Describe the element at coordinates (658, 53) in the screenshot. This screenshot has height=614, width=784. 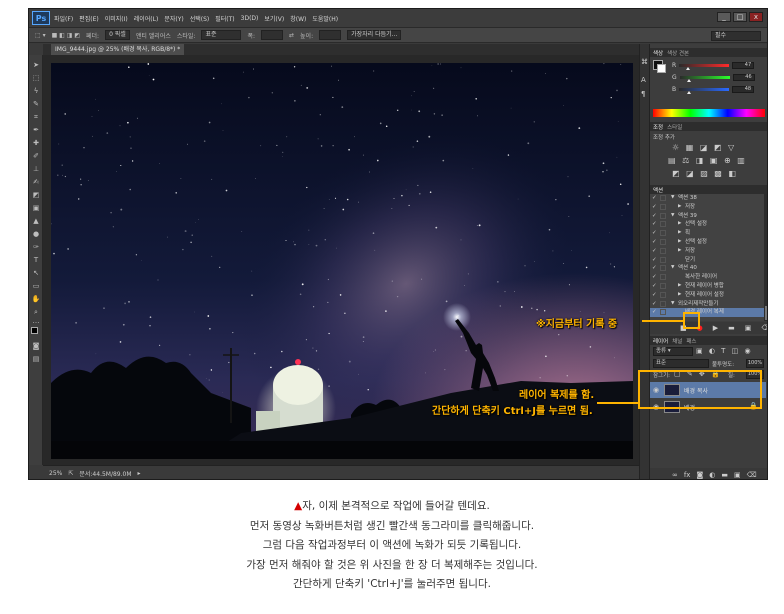
I see `tab-color: 색상` at that location.